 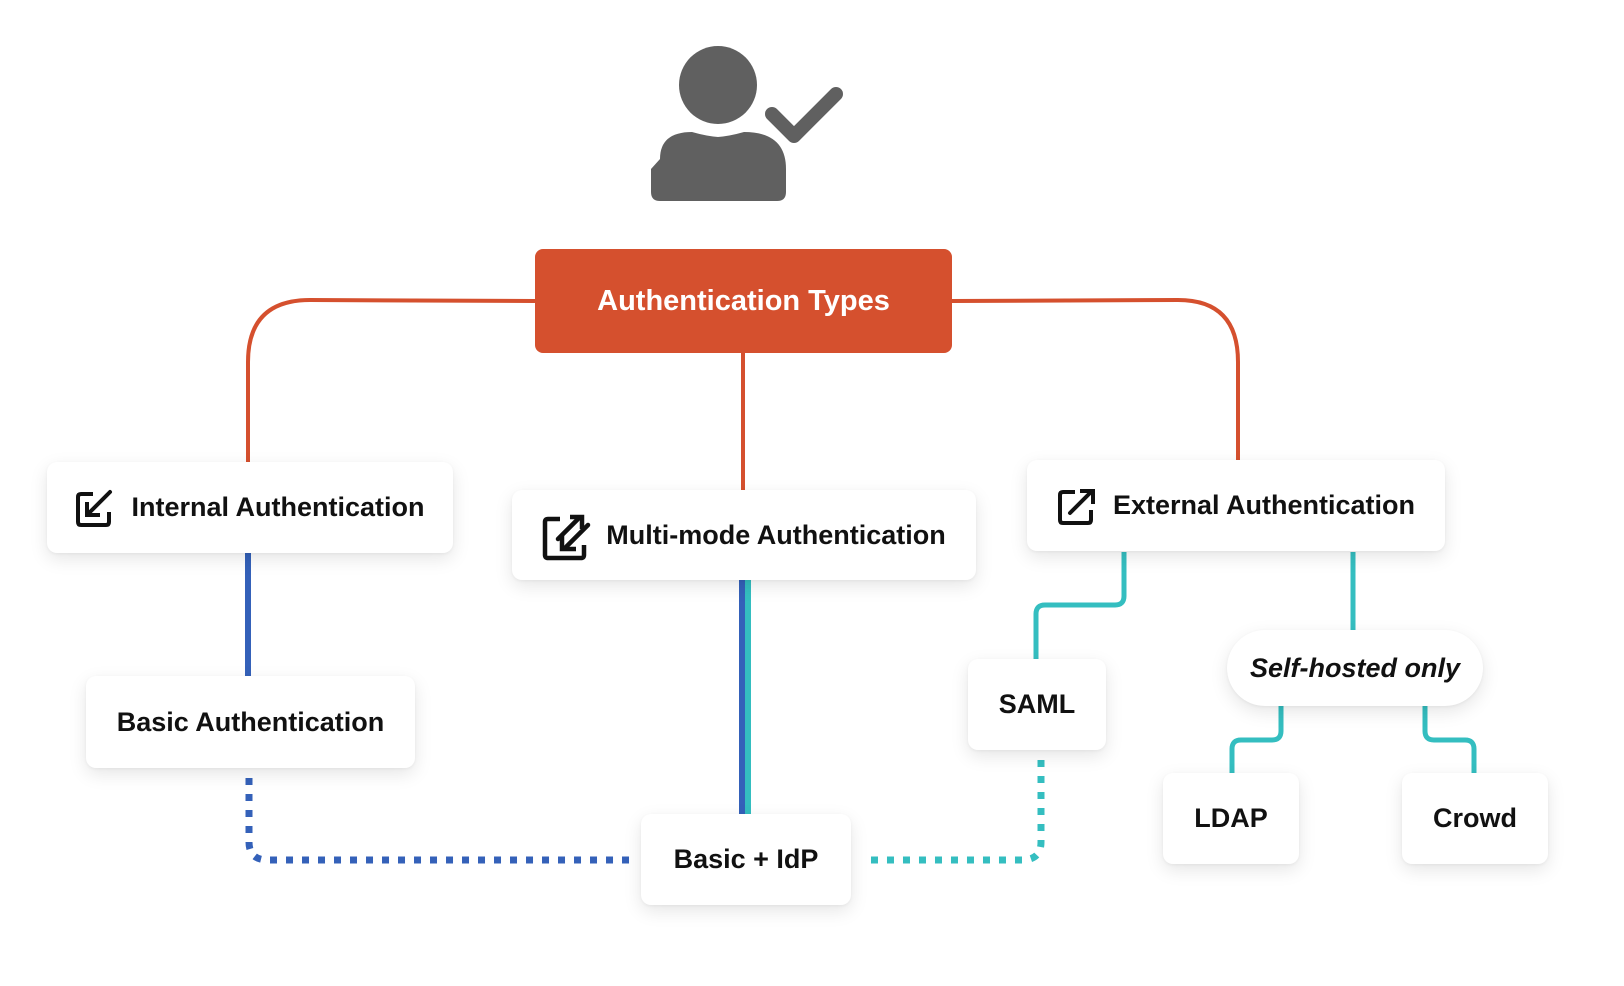 I want to click on node-label: Internal Authentication, so click(x=278, y=507).